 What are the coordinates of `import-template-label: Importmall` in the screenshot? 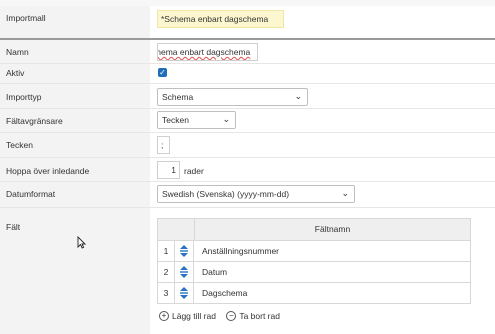 It's located at (26, 18).